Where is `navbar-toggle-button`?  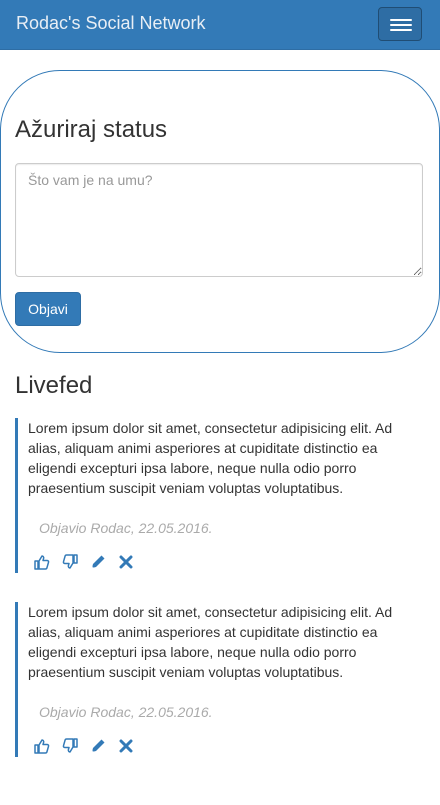 navbar-toggle-button is located at coordinates (400, 24).